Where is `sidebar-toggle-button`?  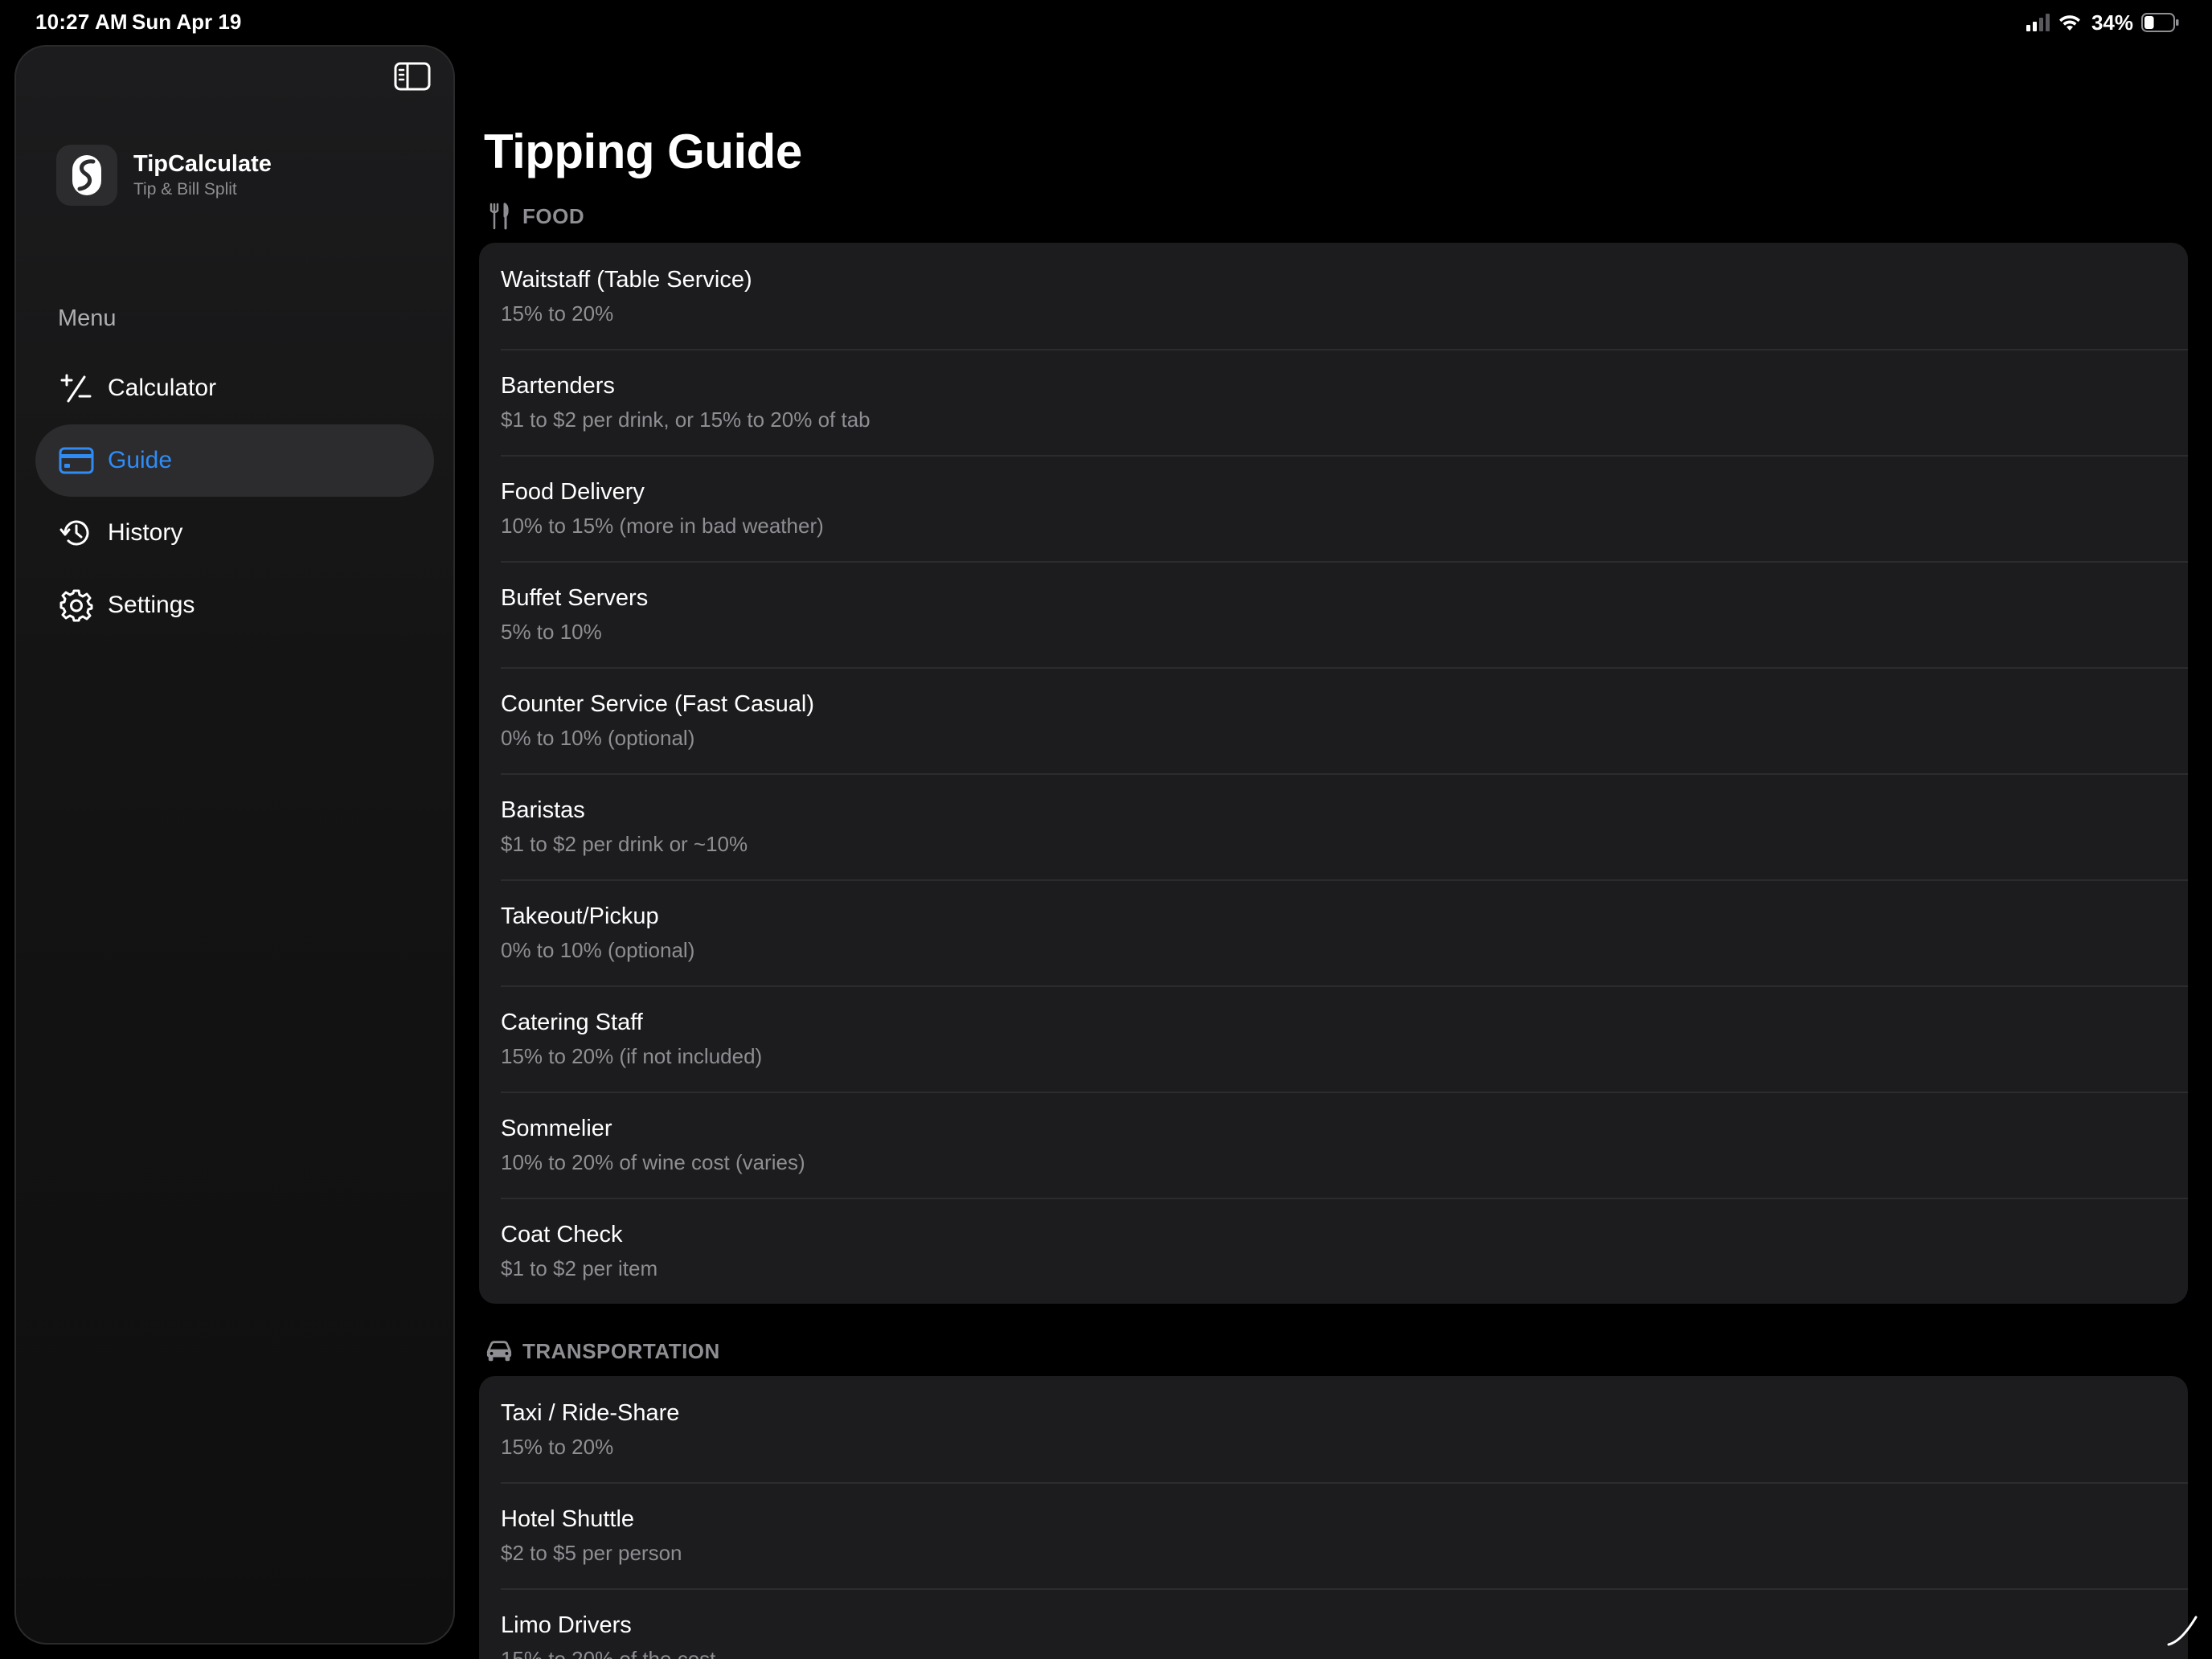 sidebar-toggle-button is located at coordinates (412, 76).